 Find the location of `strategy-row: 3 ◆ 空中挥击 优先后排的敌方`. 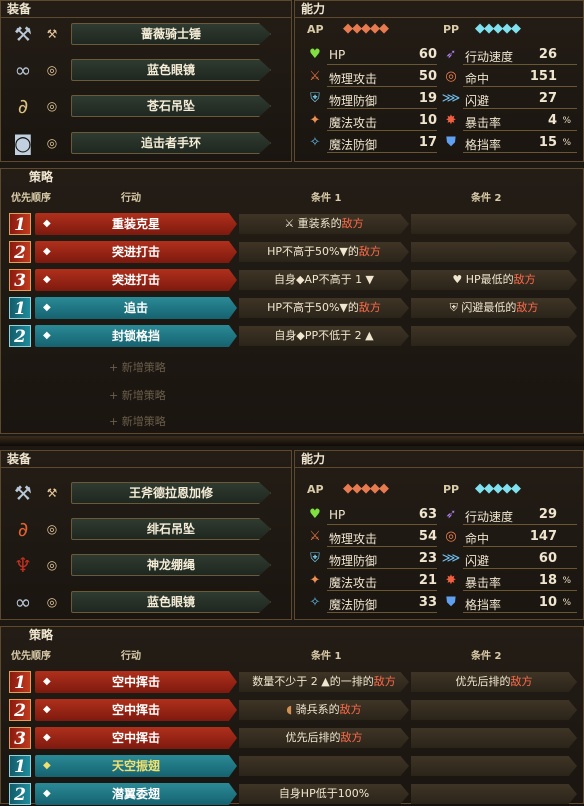

strategy-row: 3 ◆ 空中挥击 优先后排的敌方 is located at coordinates (293, 738).